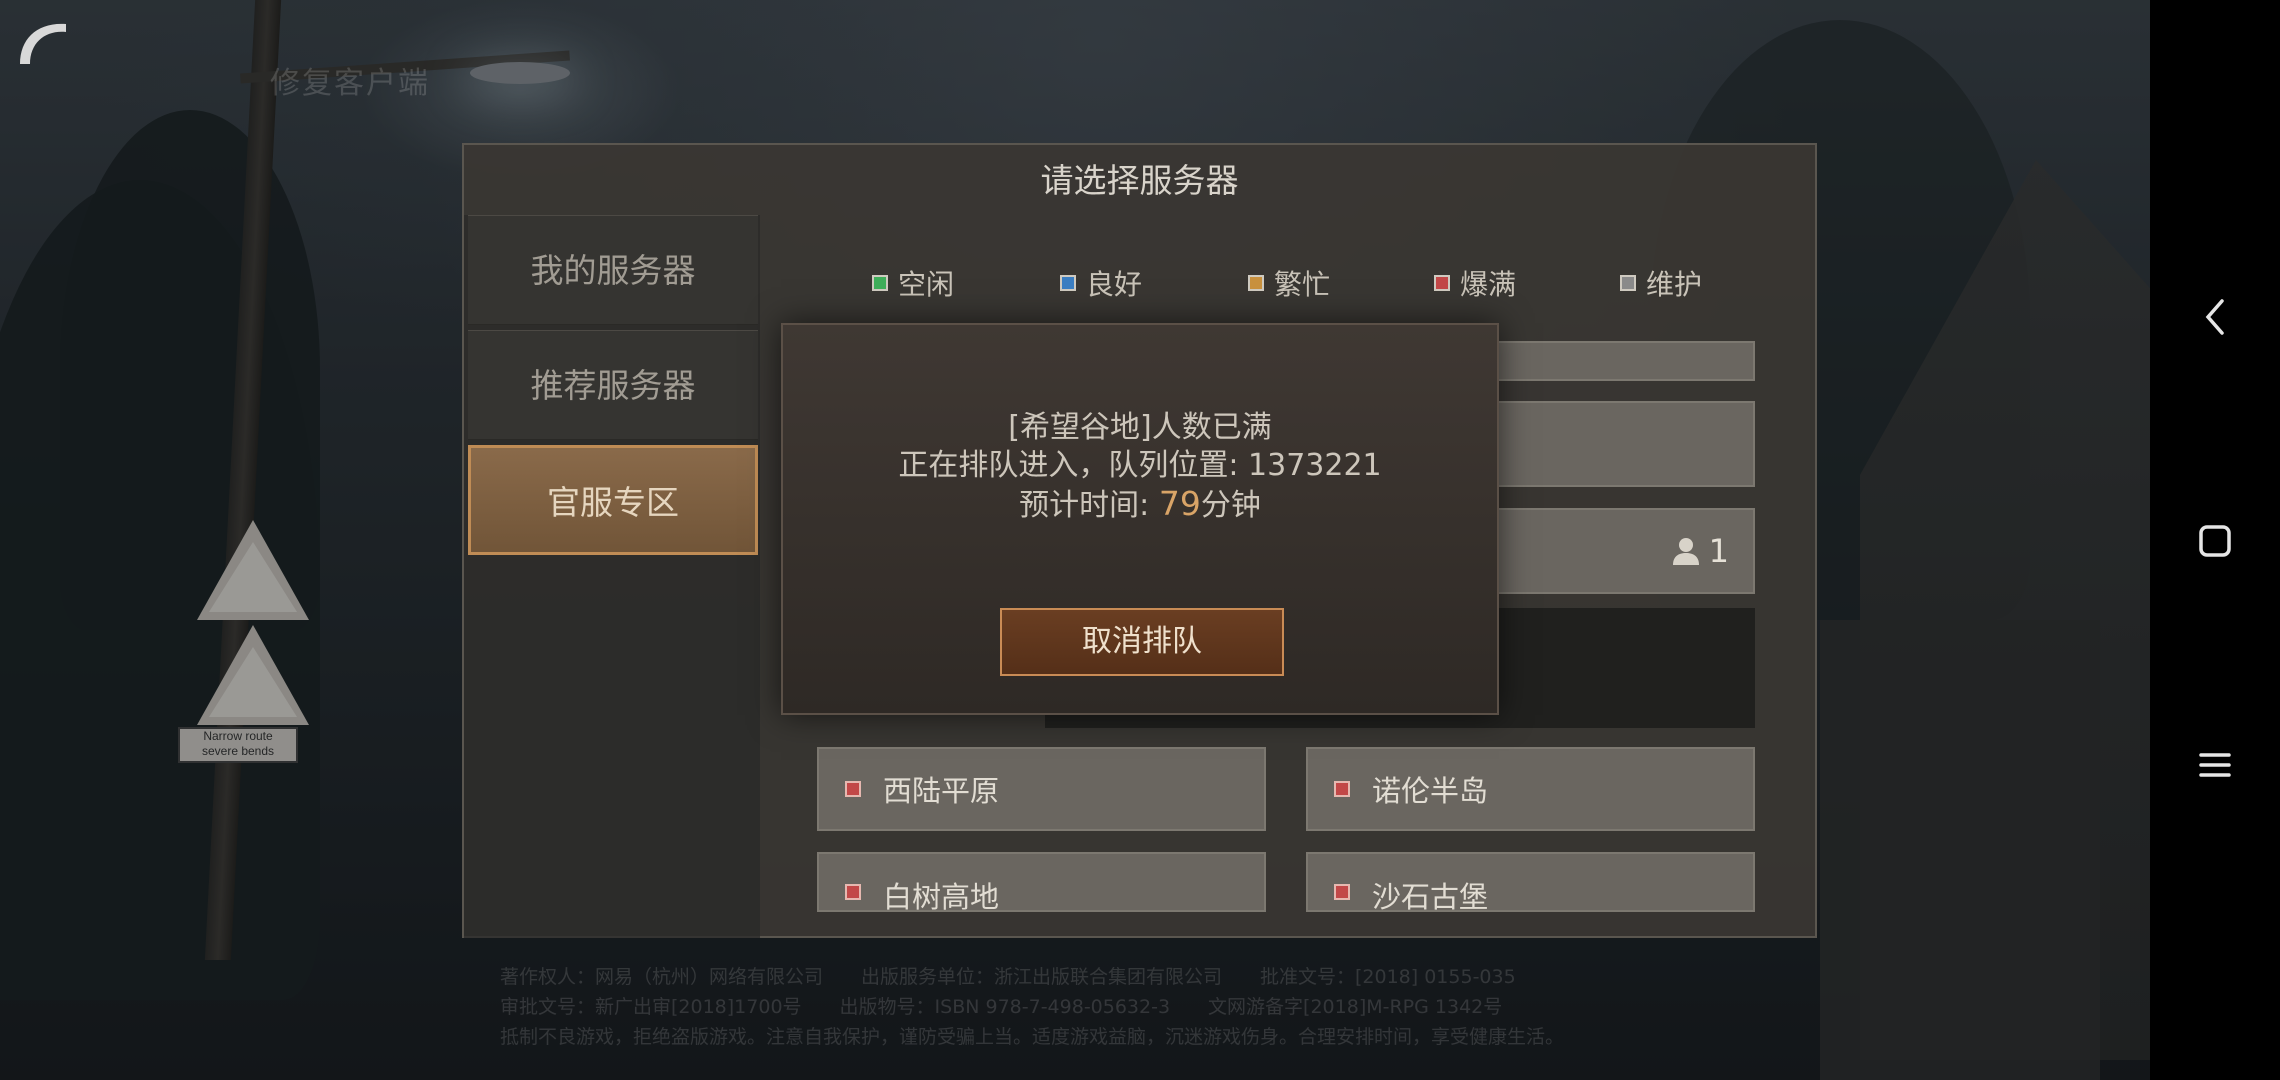  What do you see at coordinates (1530, 883) in the screenshot?
I see `server-card: 沙石古堡` at bounding box center [1530, 883].